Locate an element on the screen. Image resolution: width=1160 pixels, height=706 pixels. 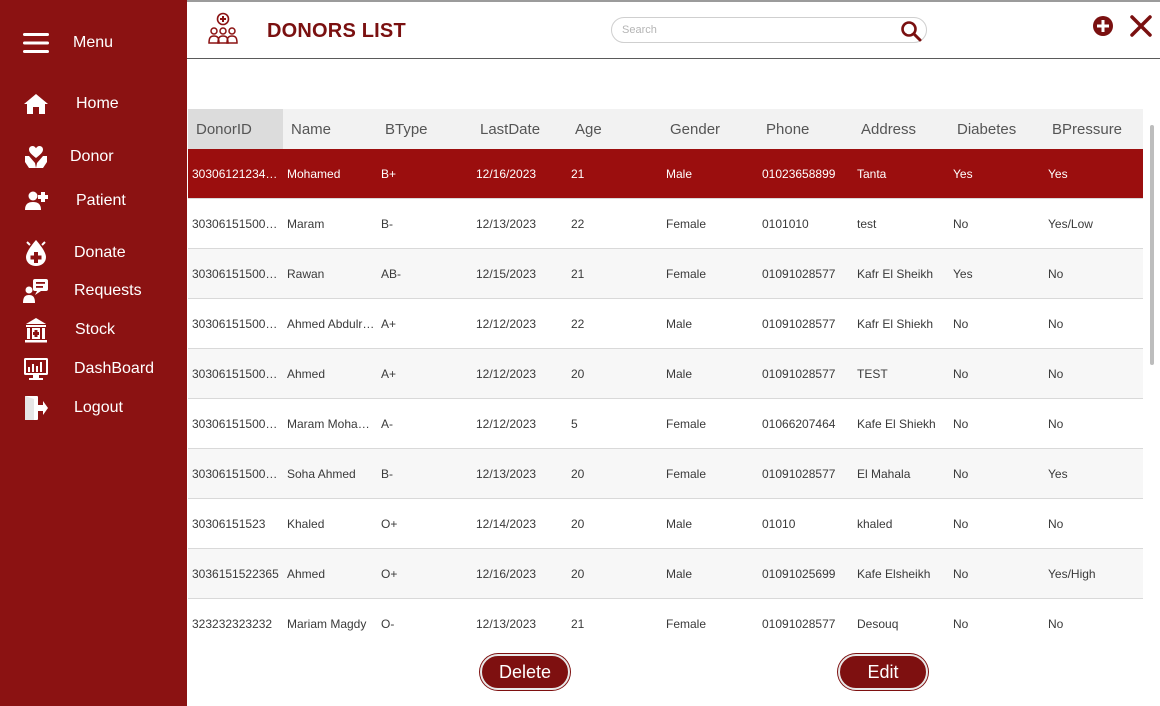
table-cell: Rawan is located at coordinates (306, 274).